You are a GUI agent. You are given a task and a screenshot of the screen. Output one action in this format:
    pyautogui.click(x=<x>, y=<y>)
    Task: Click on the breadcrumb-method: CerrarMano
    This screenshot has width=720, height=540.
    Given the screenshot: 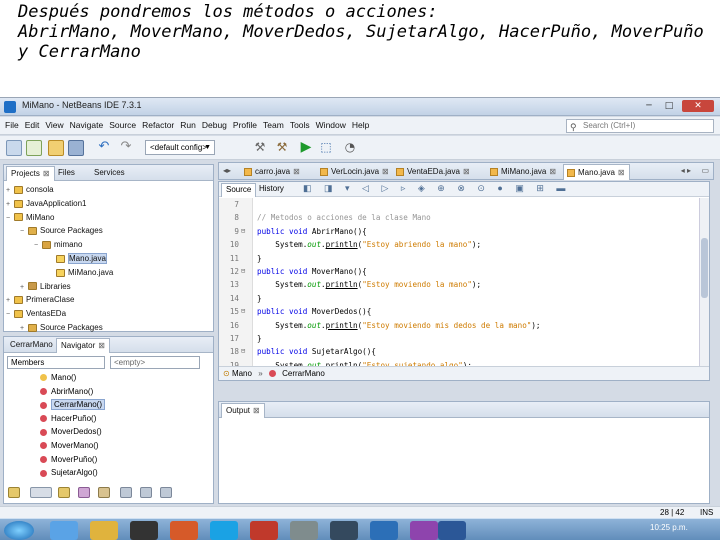 What is the action you would take?
    pyautogui.click(x=303, y=373)
    